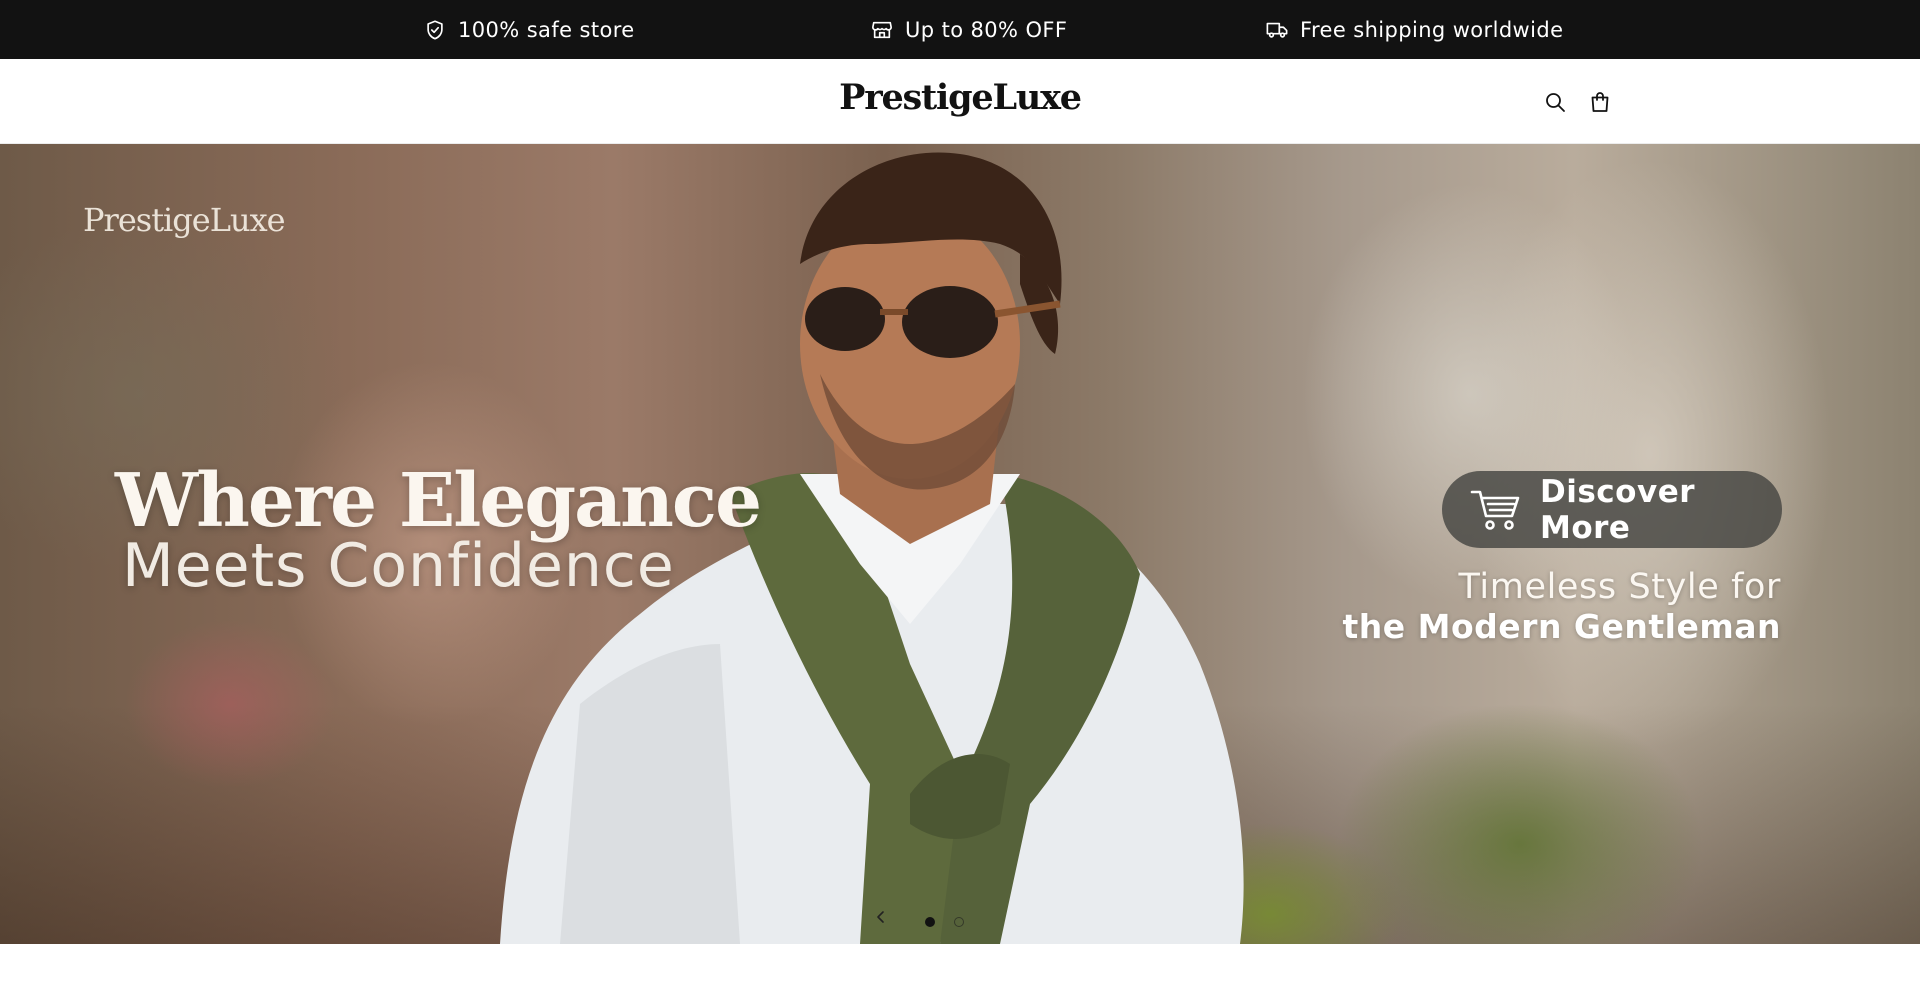 The height and width of the screenshot is (993, 1920). What do you see at coordinates (882, 29) in the screenshot?
I see `store-icon` at bounding box center [882, 29].